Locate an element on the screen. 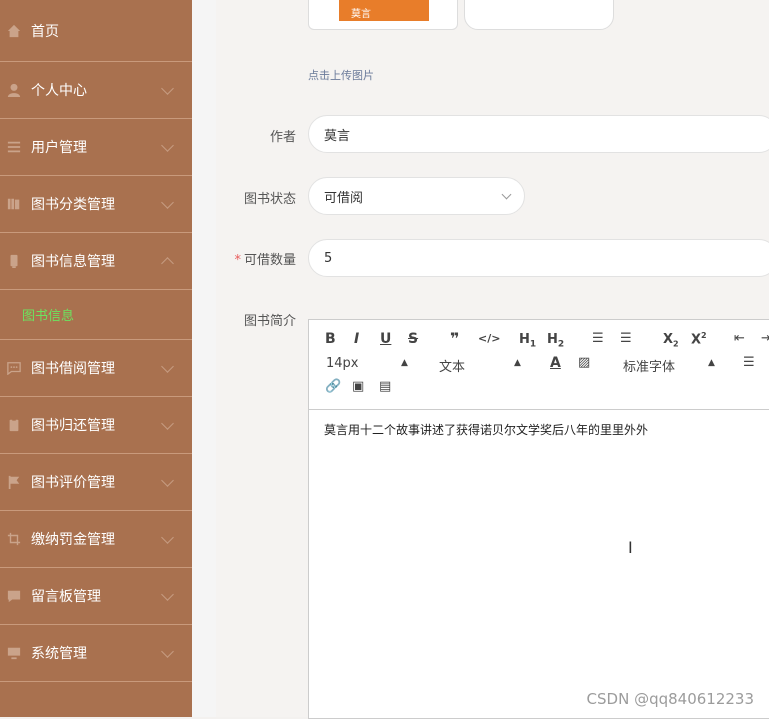 Image resolution: width=769 pixels, height=719 pixels. uploaded-image-thumbnail: 莫言 is located at coordinates (383, 15).